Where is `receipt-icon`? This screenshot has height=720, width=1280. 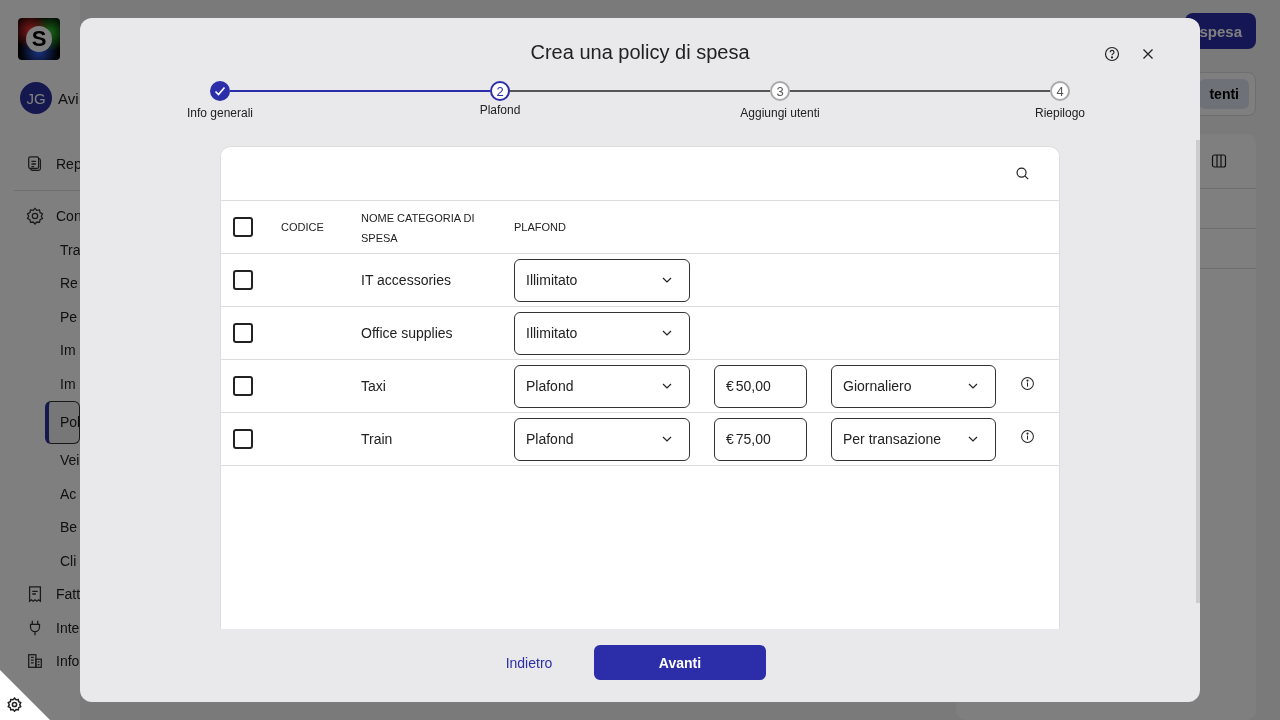
receipt-icon is located at coordinates (35, 594).